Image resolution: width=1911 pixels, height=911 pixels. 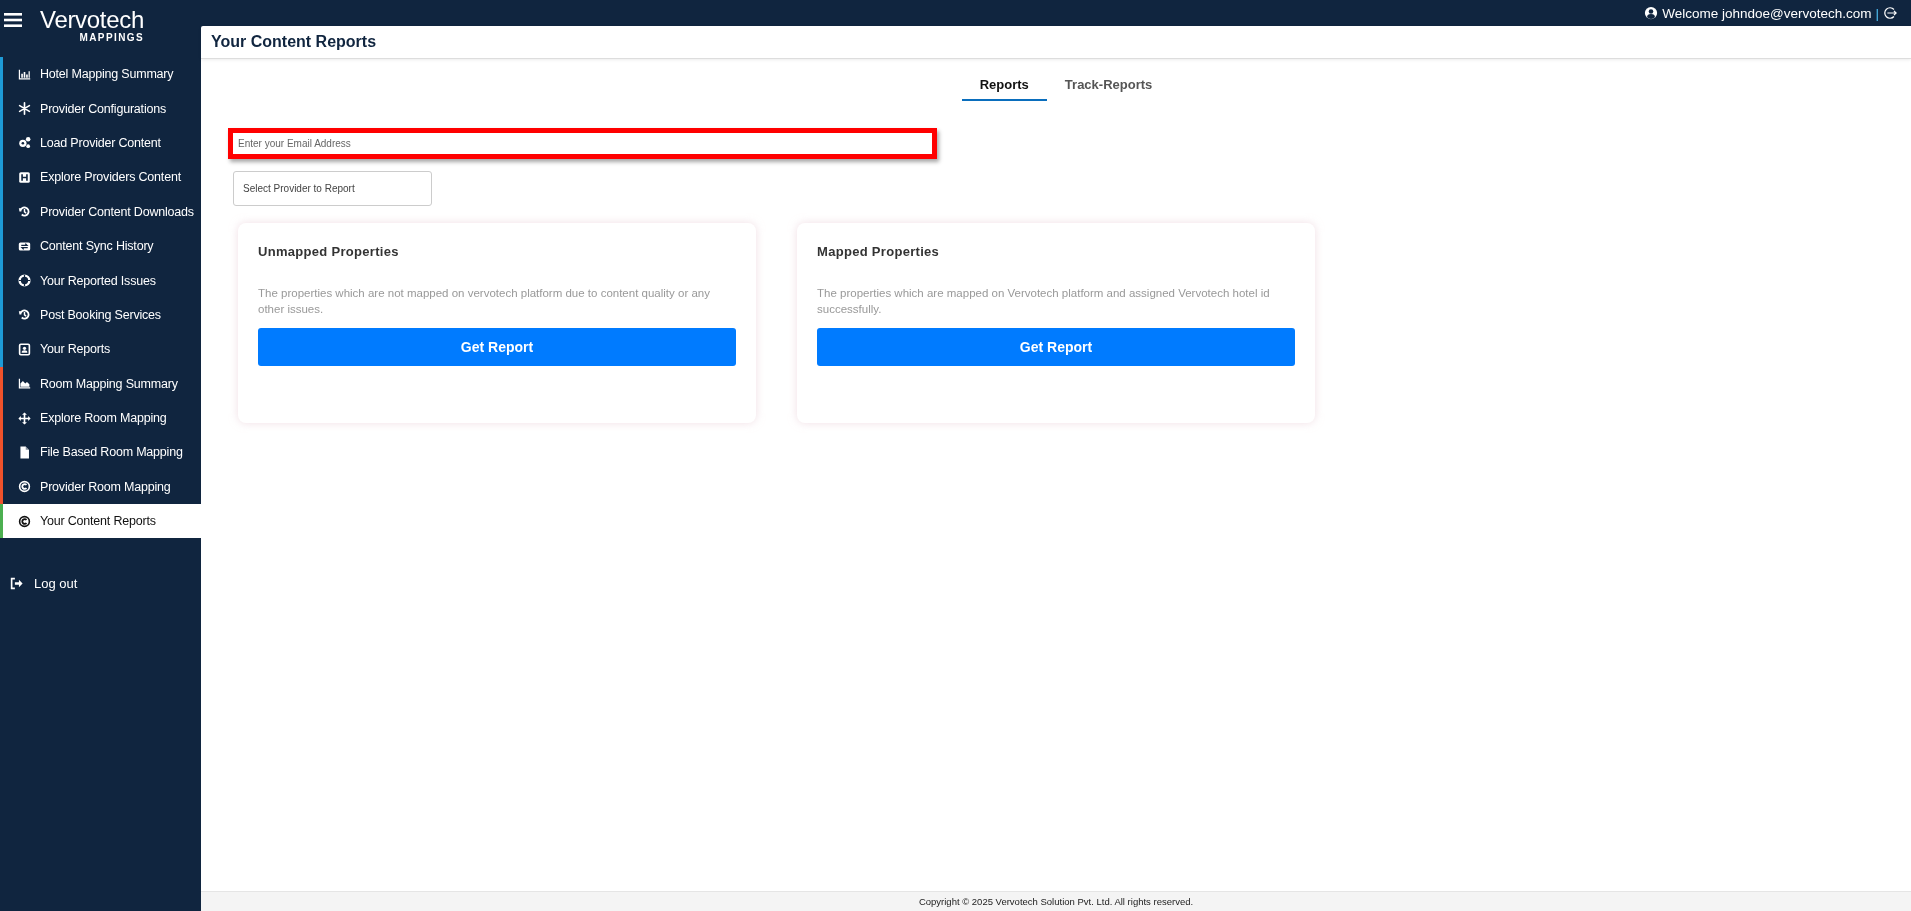 I want to click on logo-name: Vervotech, so click(x=92, y=20).